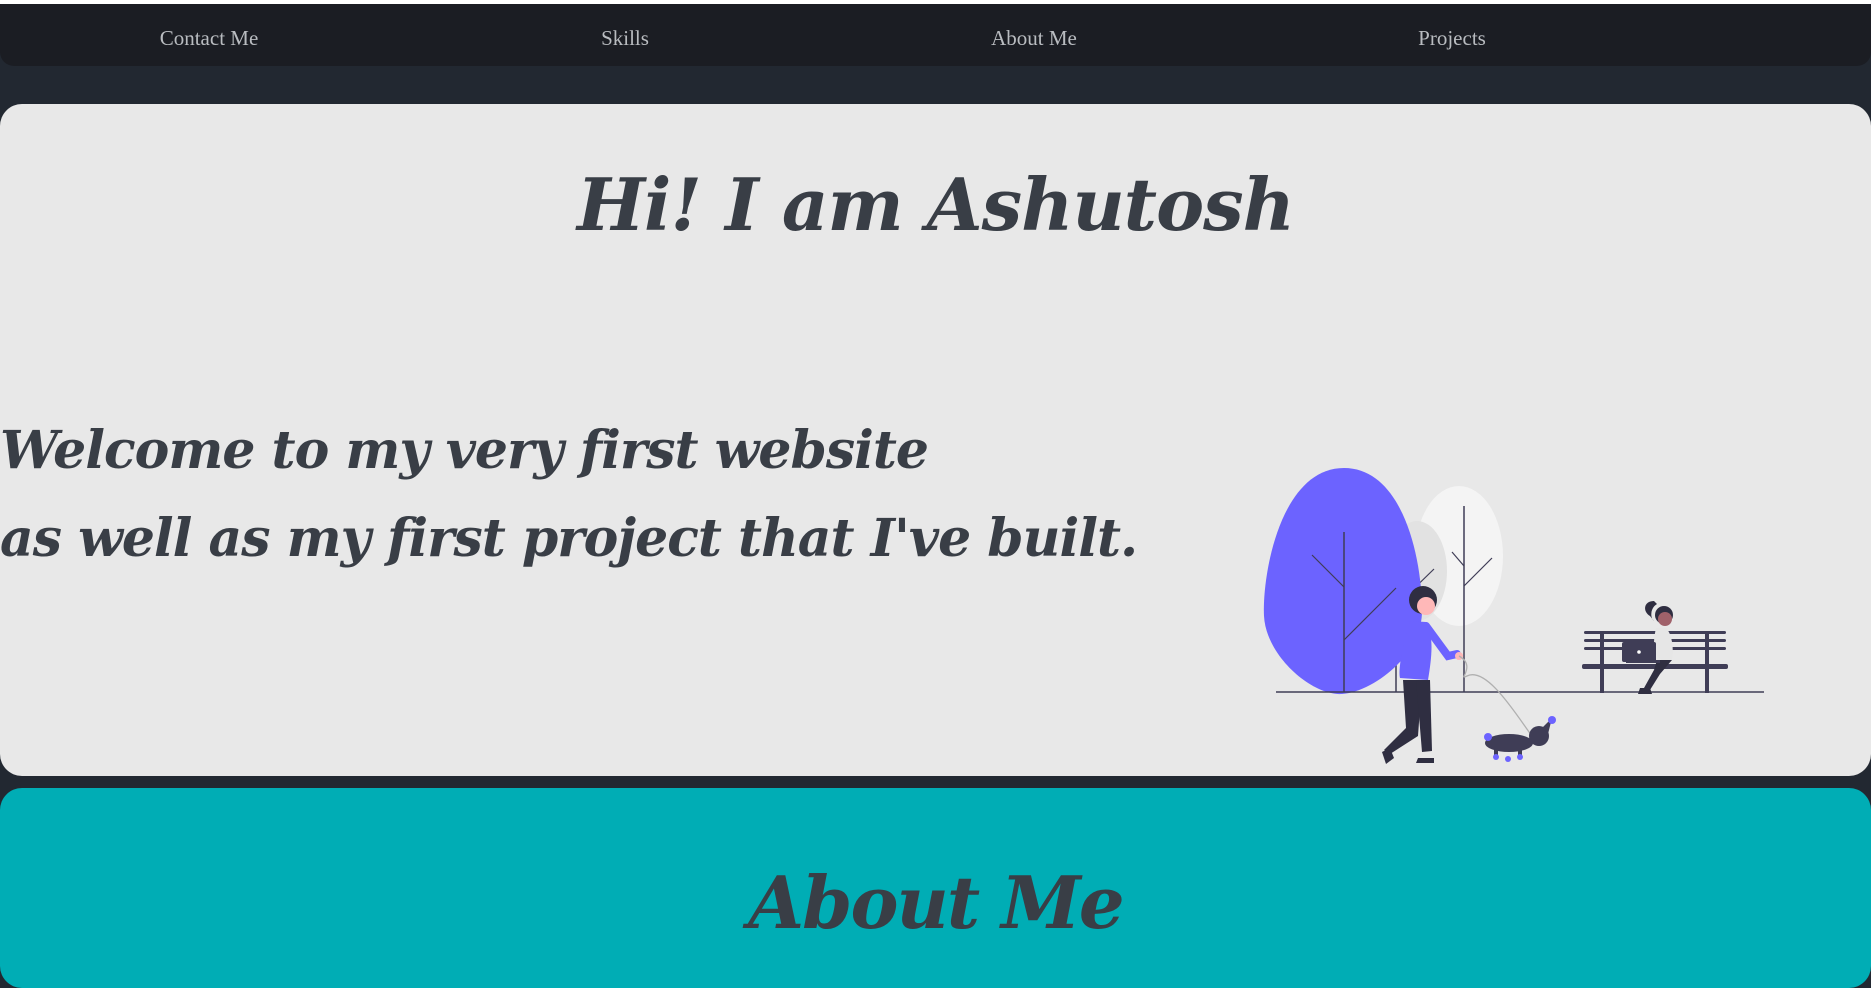  What do you see at coordinates (1520, 739) in the screenshot?
I see `dog` at bounding box center [1520, 739].